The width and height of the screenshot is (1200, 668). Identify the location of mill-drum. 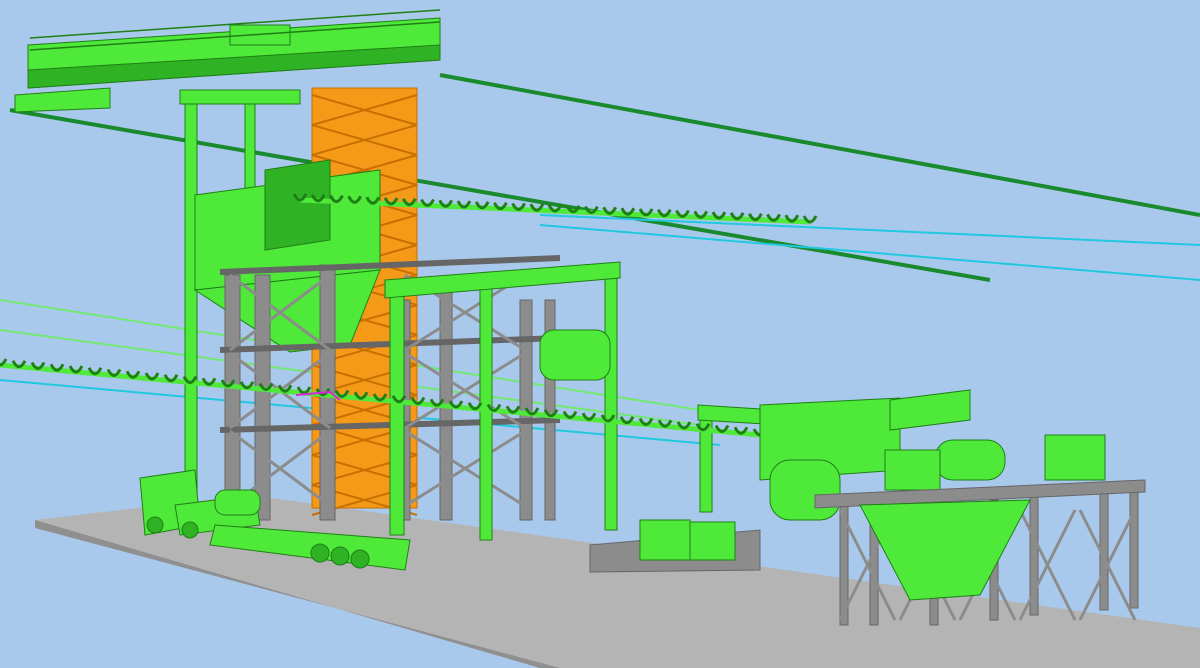
(970, 460).